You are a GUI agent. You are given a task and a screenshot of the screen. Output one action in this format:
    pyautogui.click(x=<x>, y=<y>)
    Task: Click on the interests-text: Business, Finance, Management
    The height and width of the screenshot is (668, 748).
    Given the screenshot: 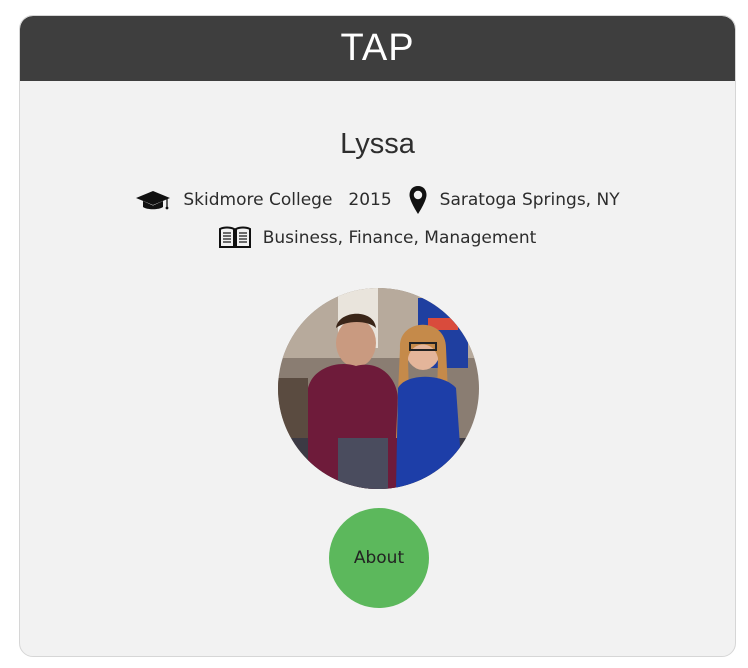 What is the action you would take?
    pyautogui.click(x=399, y=238)
    